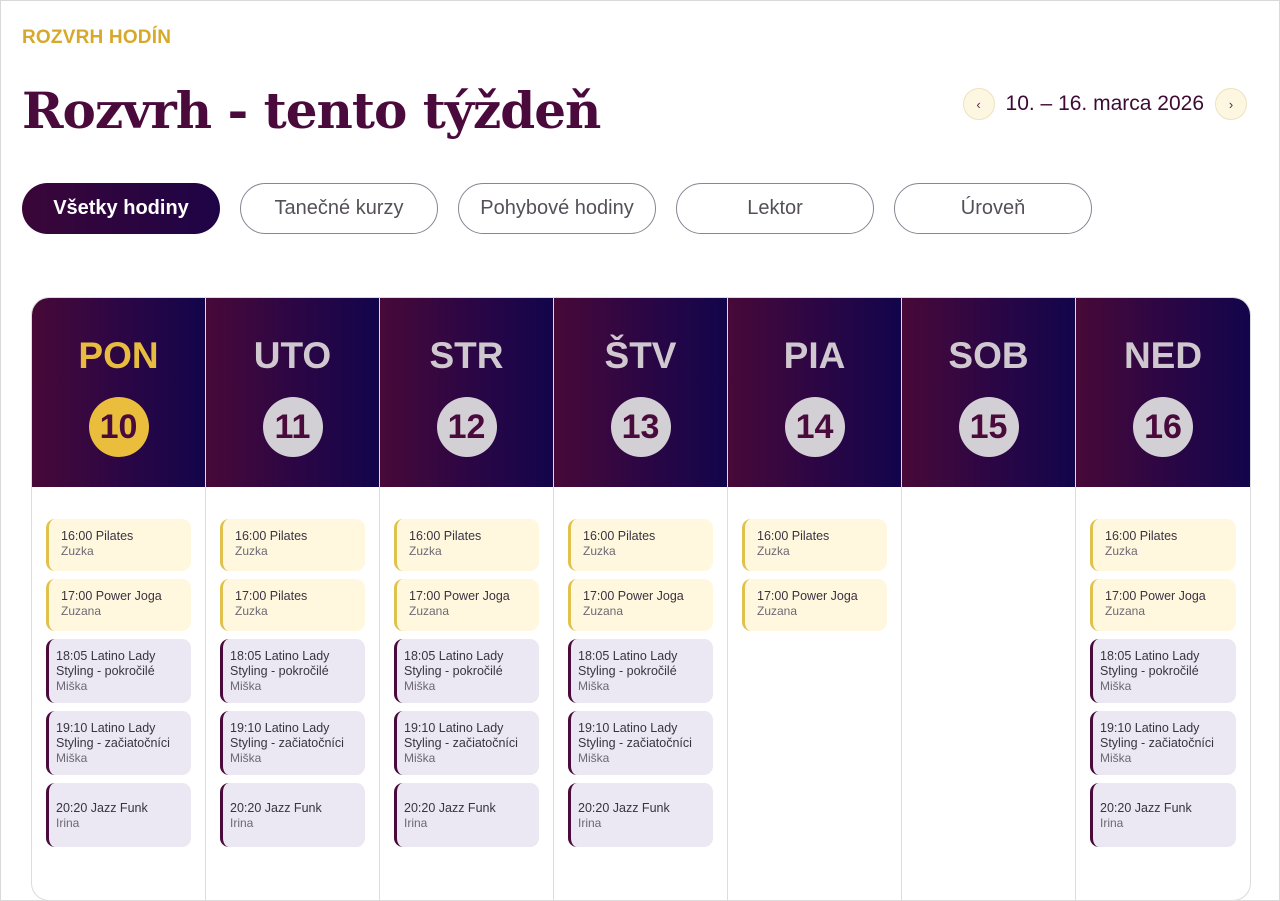  Describe the element at coordinates (292, 427) in the screenshot. I see `day-number: 11` at that location.